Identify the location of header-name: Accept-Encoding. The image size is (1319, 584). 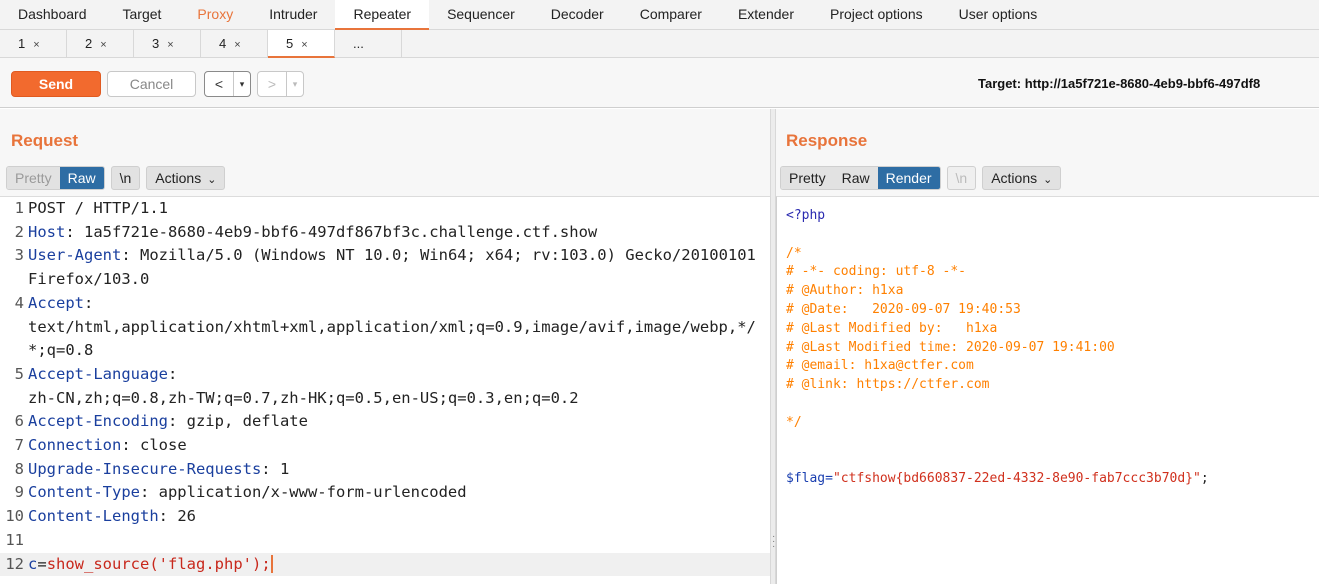
(98, 421).